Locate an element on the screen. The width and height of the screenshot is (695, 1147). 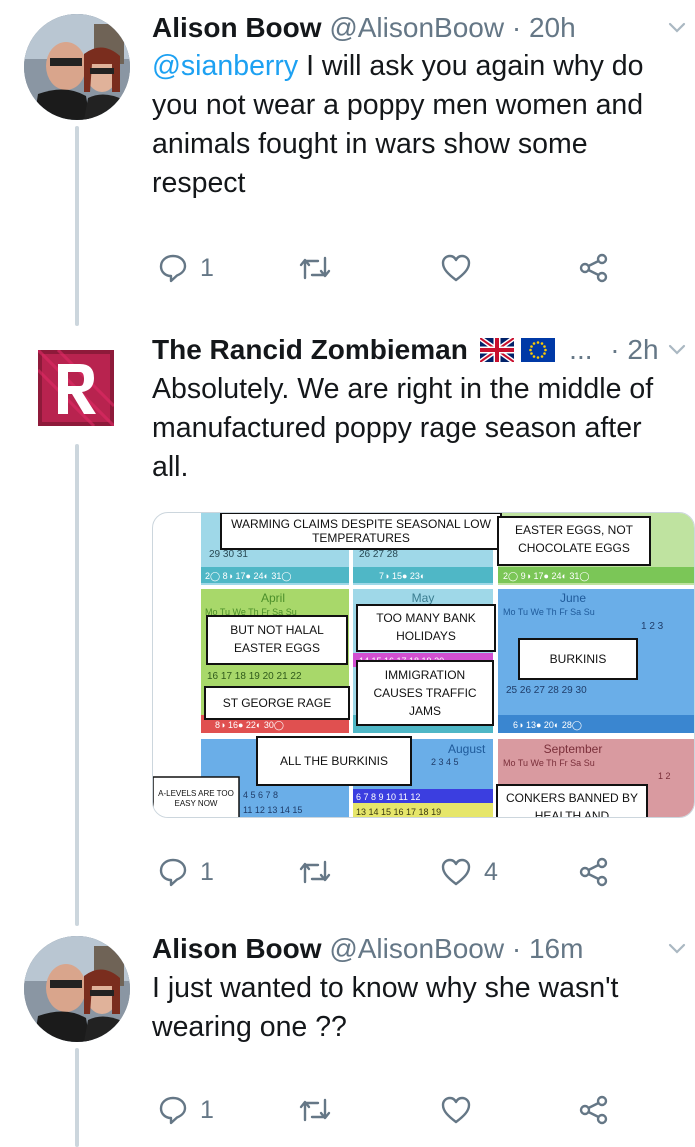
caption-all-burkinis: ALL THE BURKINIS is located at coordinates (334, 761).